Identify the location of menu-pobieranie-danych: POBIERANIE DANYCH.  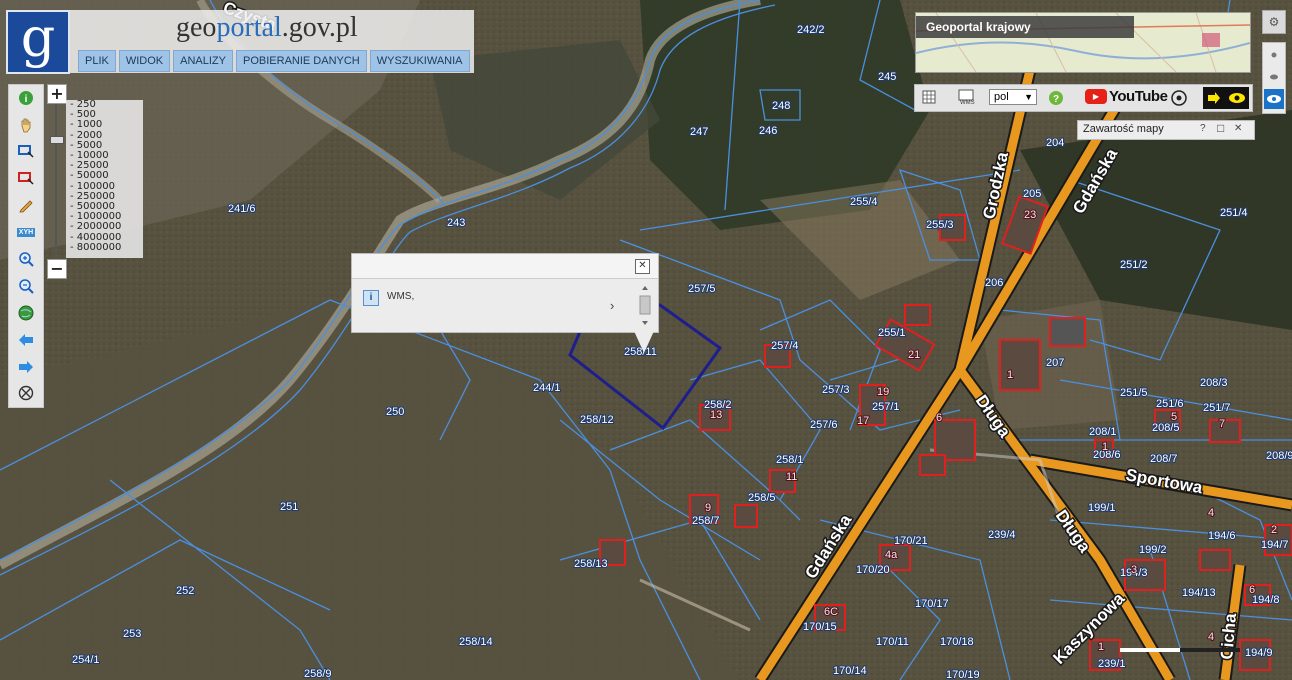
(301, 61).